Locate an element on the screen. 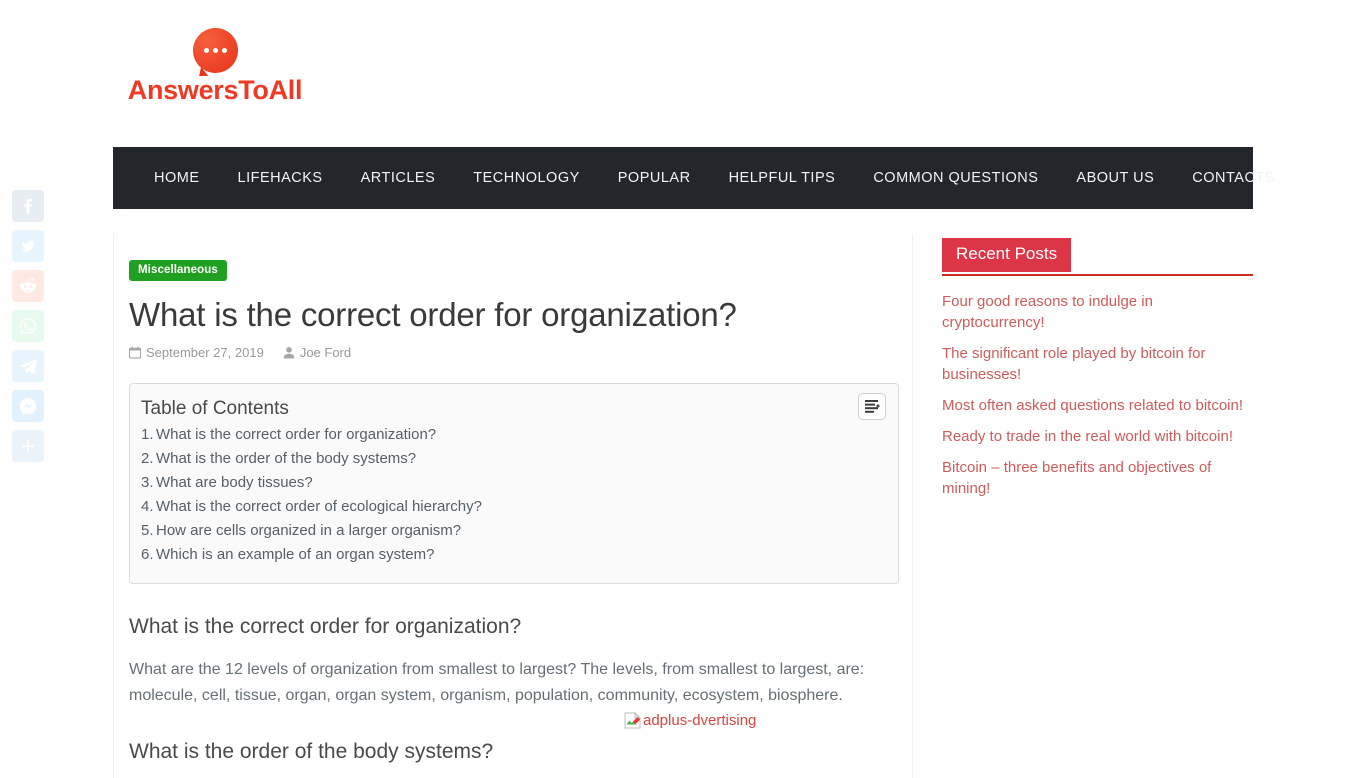 The image size is (1366, 778). nav-item-helpful-tips: HELPFUL TIPS is located at coordinates (782, 178).